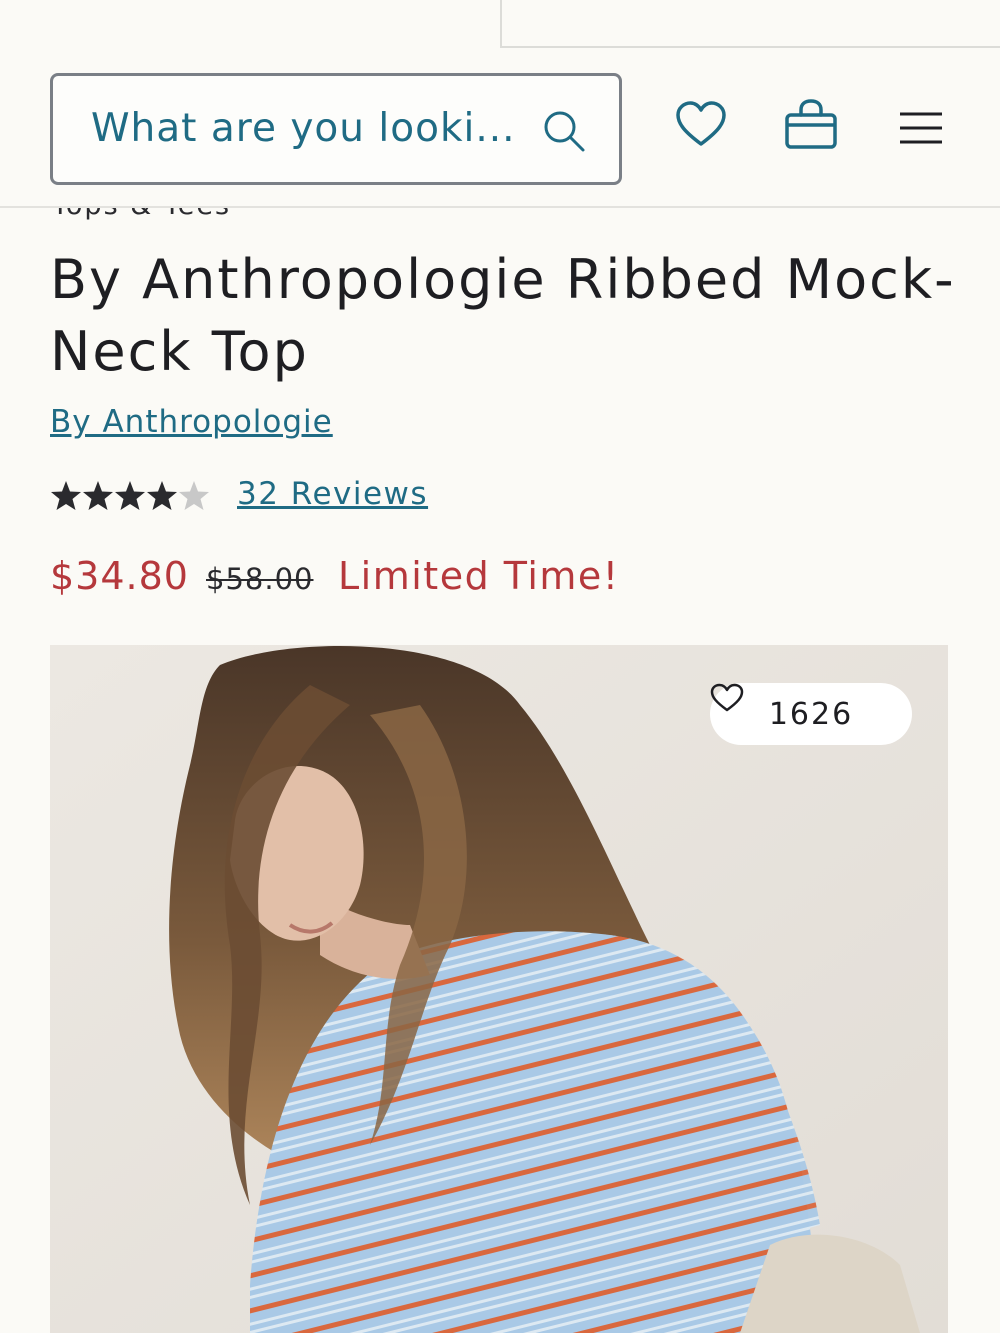 The height and width of the screenshot is (1333, 1000). What do you see at coordinates (119, 576) in the screenshot?
I see `sale-price: $34.80` at bounding box center [119, 576].